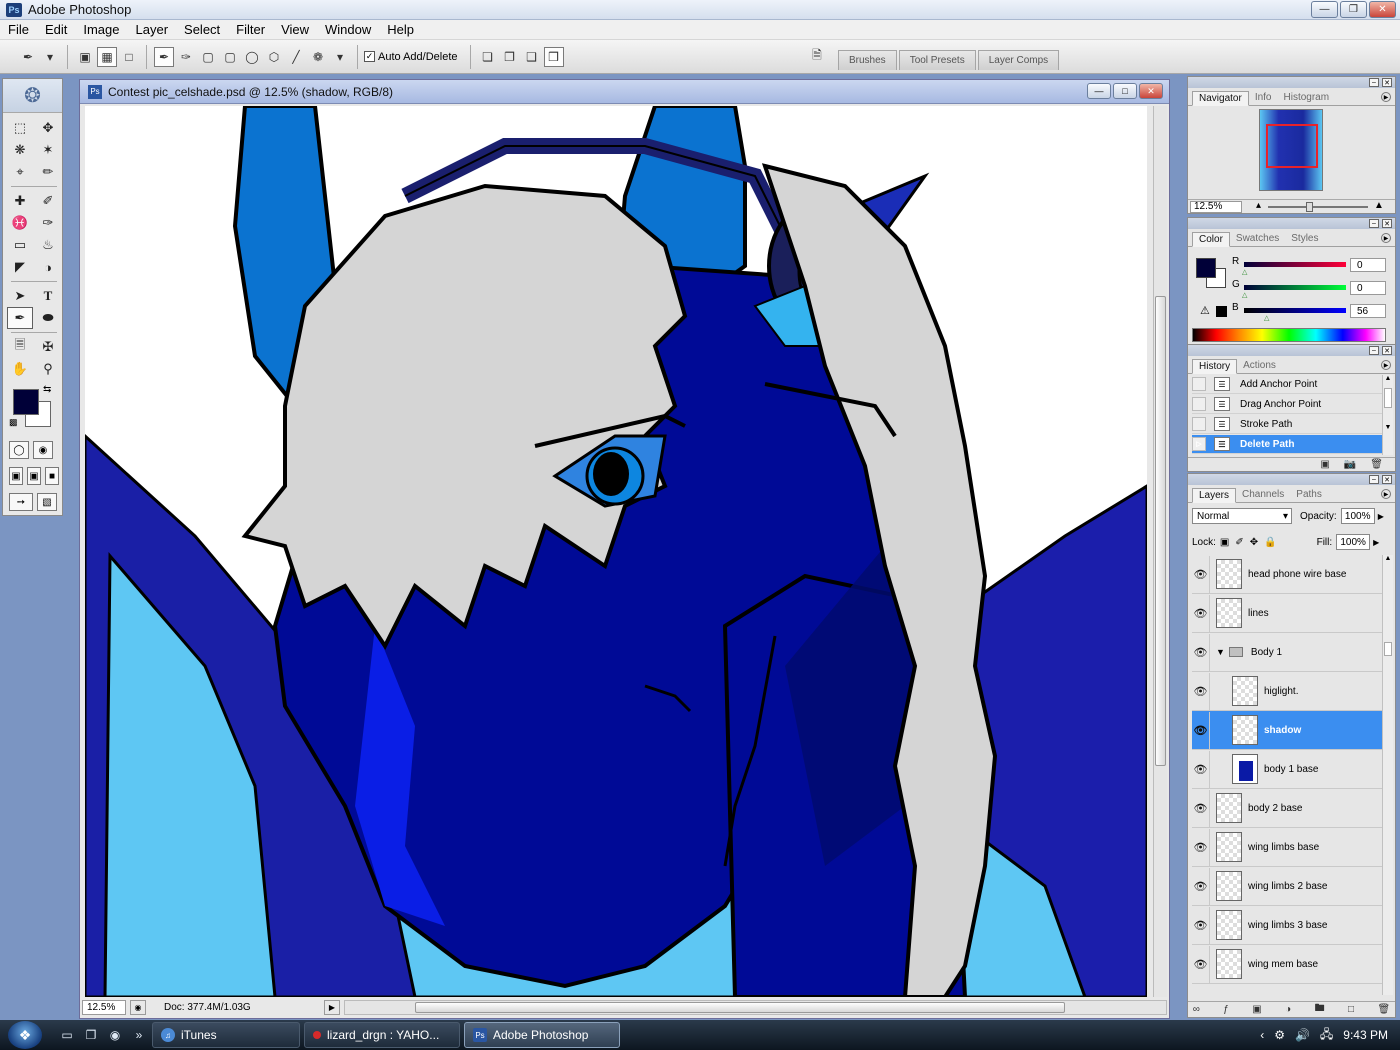 The height and width of the screenshot is (1050, 1400). What do you see at coordinates (138, 1007) in the screenshot?
I see `status-menu-icon: ◉` at bounding box center [138, 1007].